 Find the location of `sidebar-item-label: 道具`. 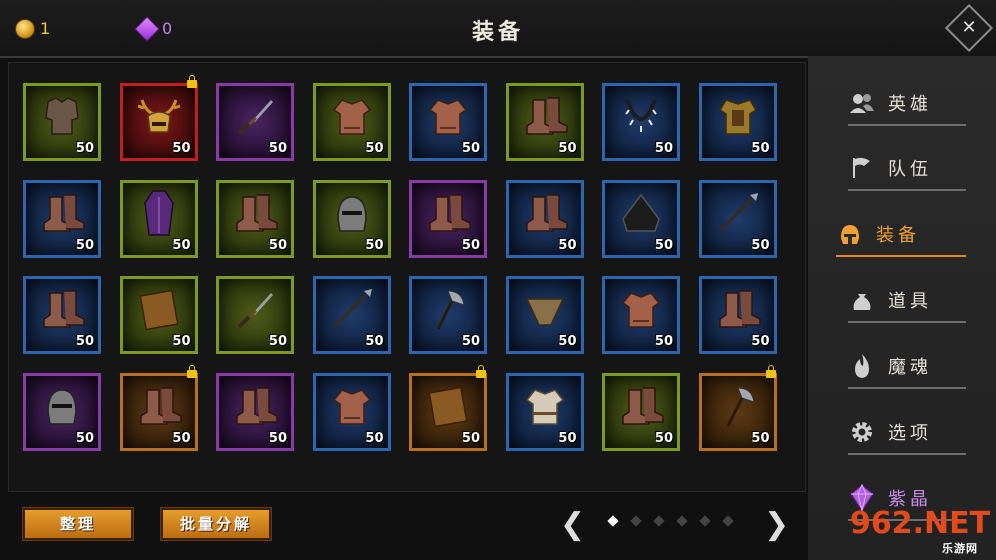

sidebar-item-label: 道具 is located at coordinates (910, 301).